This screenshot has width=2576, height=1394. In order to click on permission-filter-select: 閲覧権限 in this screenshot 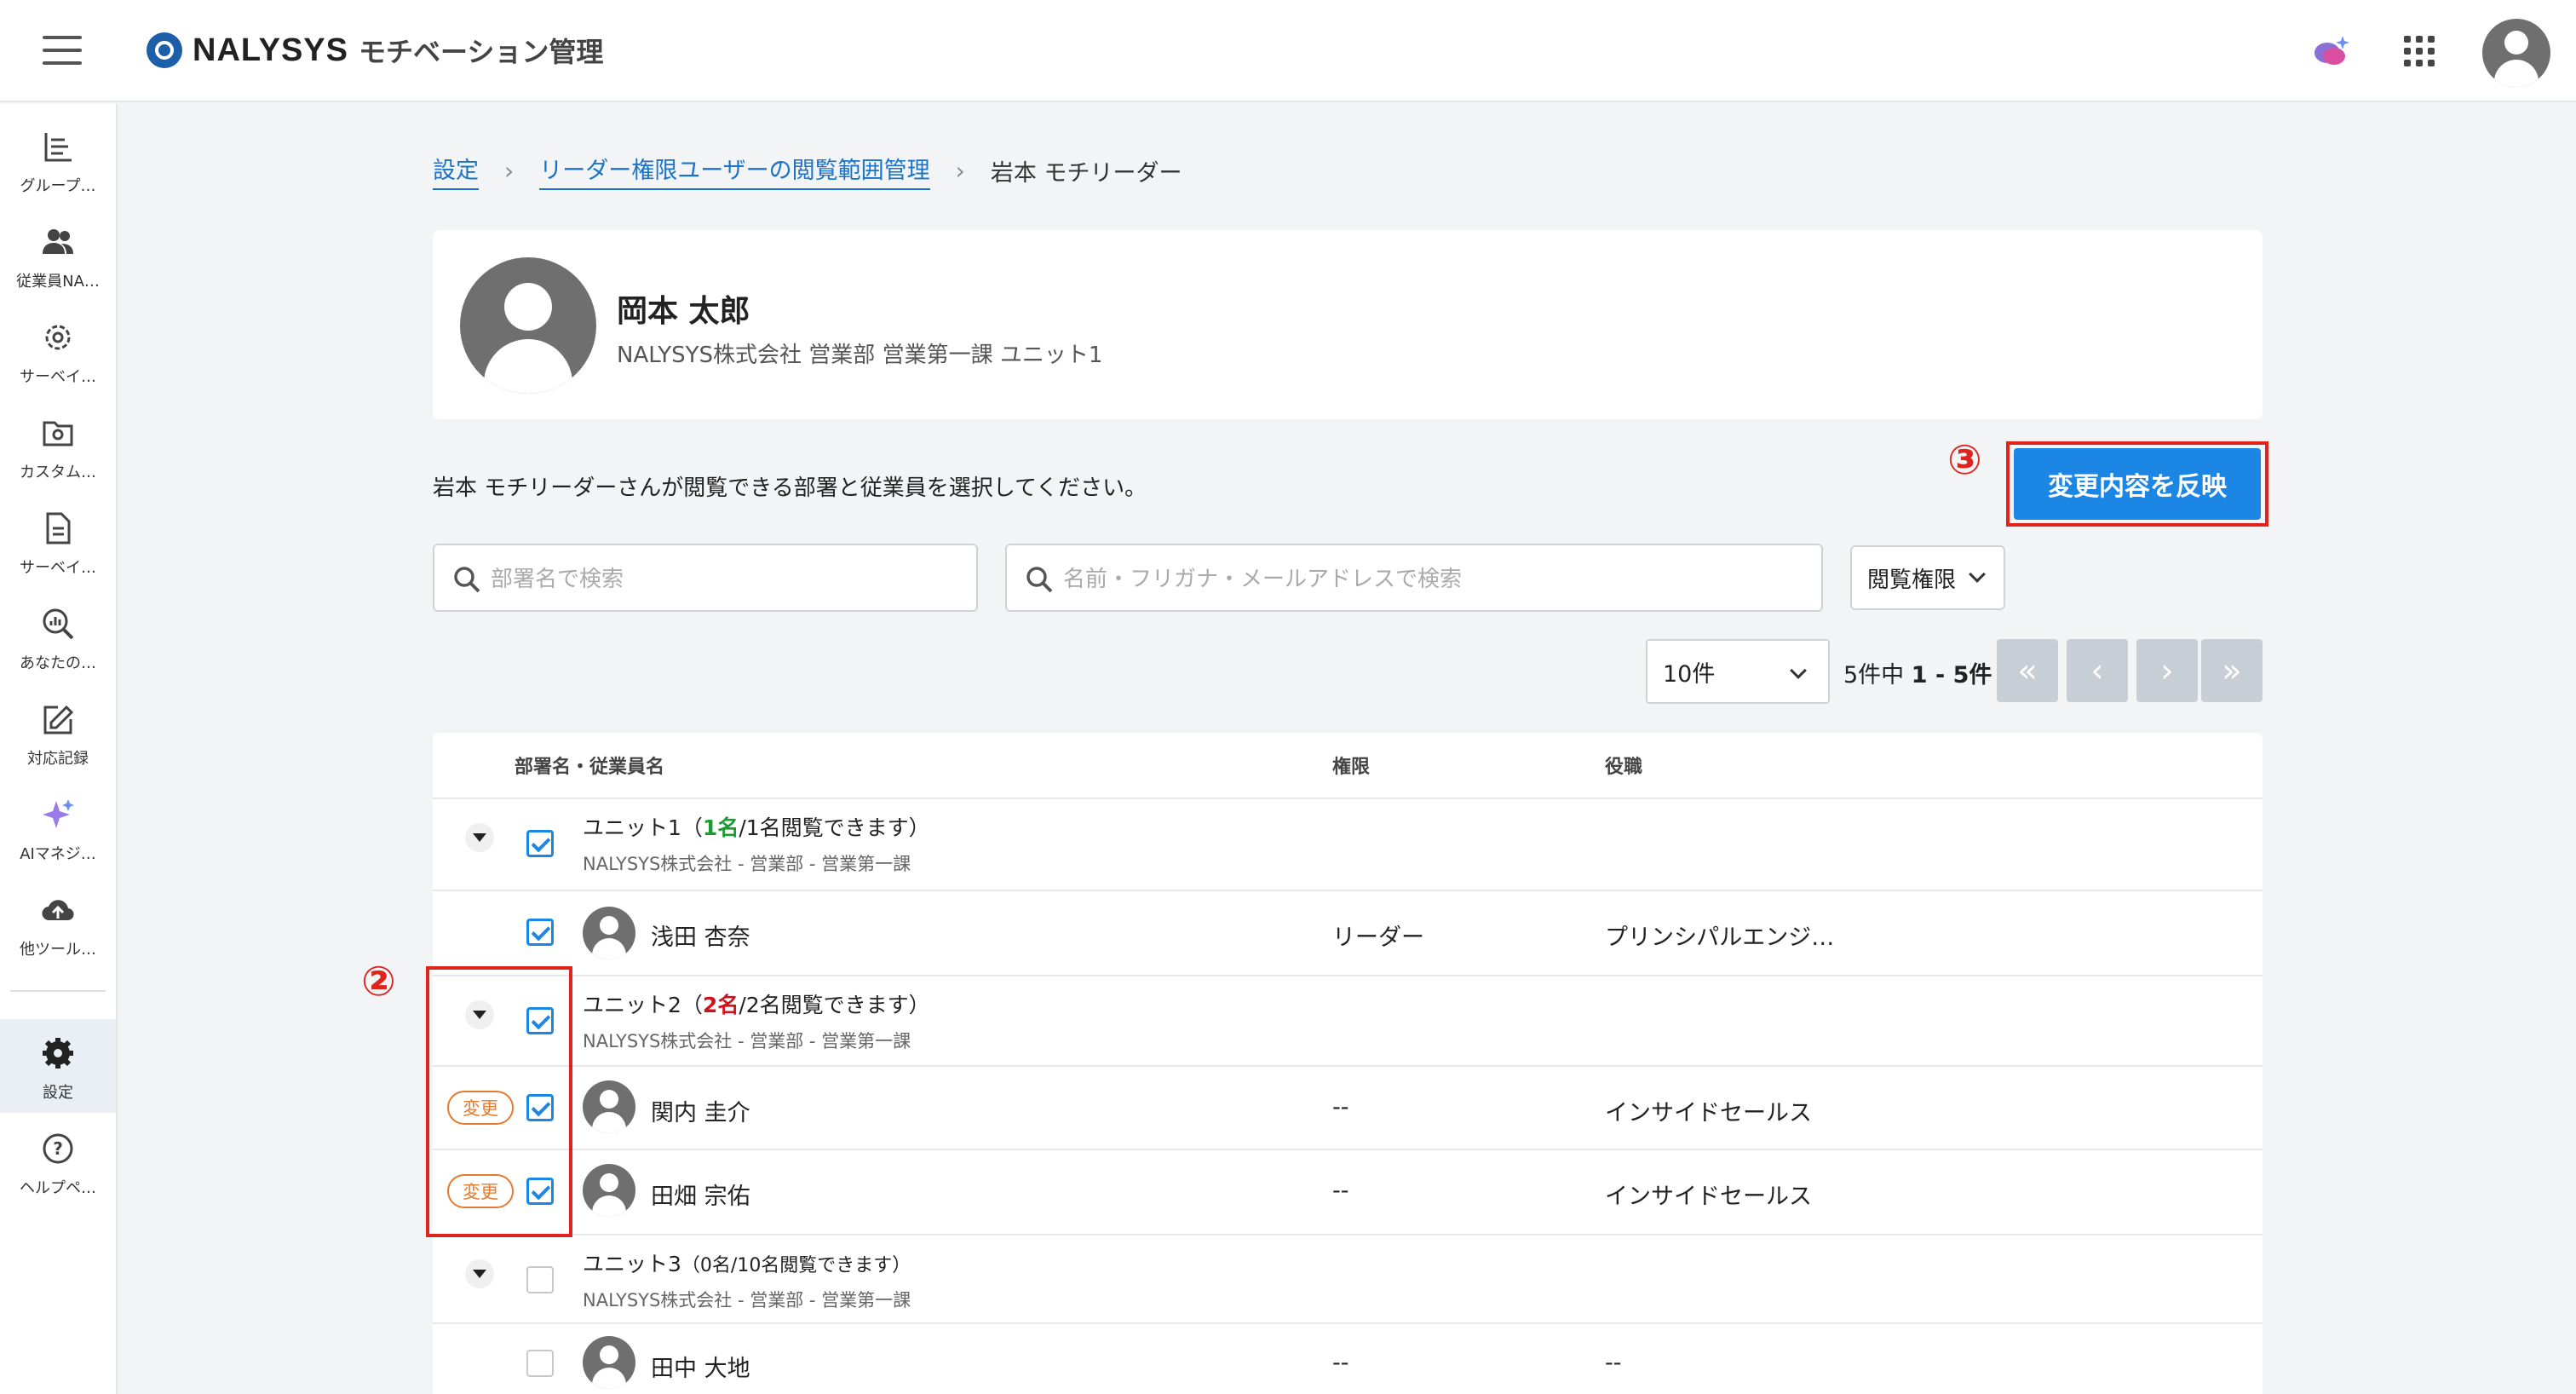, I will do `click(1928, 577)`.